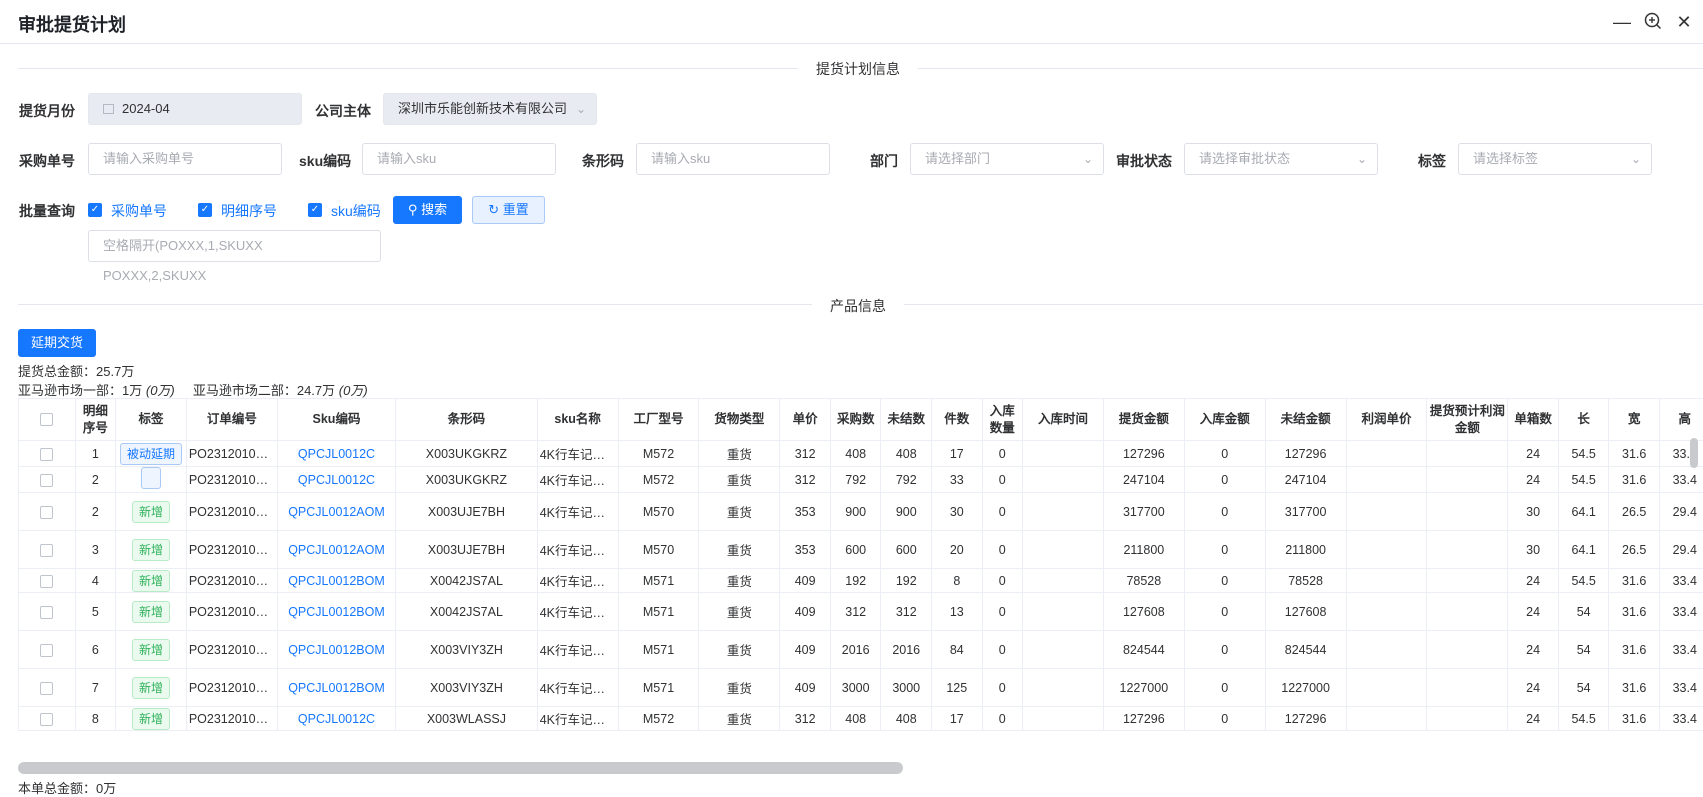  Describe the element at coordinates (1002, 550) in the screenshot. I see `cell-inqty: 0` at that location.